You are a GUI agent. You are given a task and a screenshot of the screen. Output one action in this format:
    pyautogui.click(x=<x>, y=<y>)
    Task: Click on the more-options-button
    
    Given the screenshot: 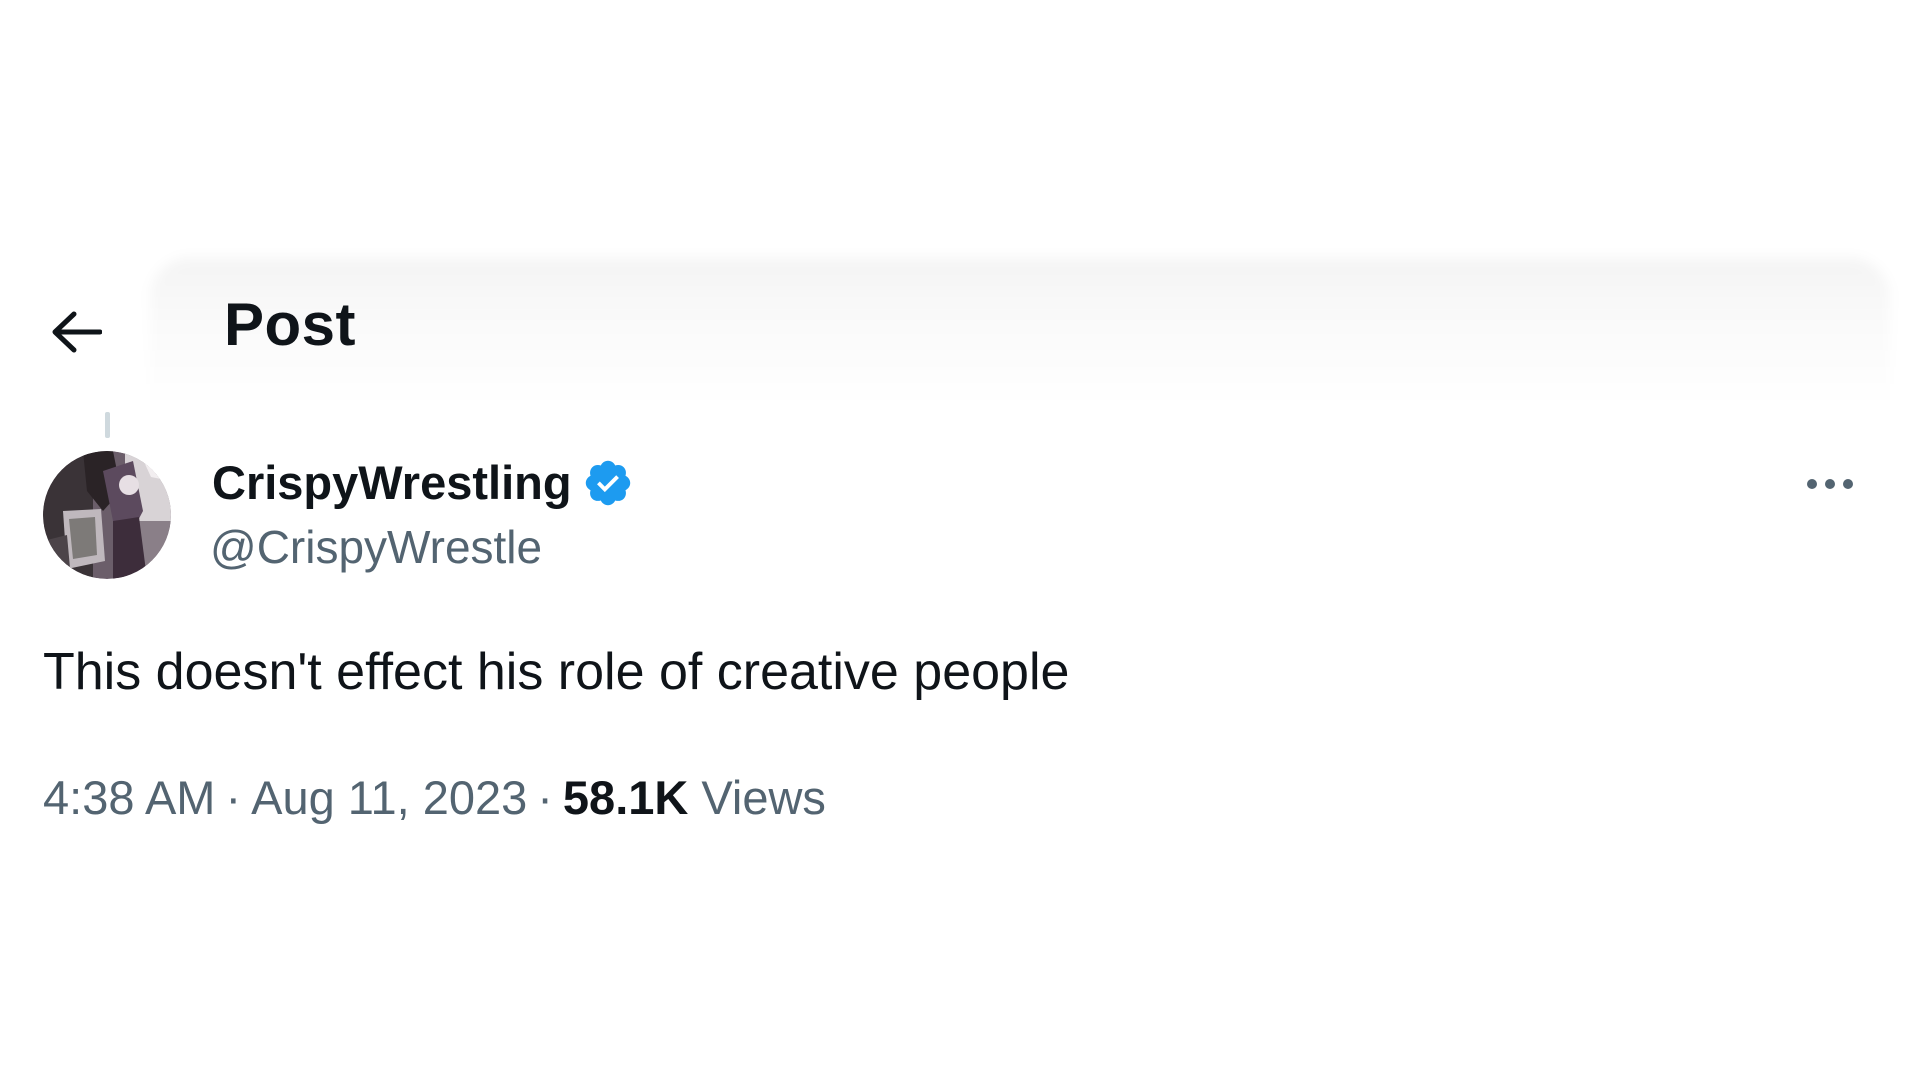 What is the action you would take?
    pyautogui.click(x=1830, y=484)
    